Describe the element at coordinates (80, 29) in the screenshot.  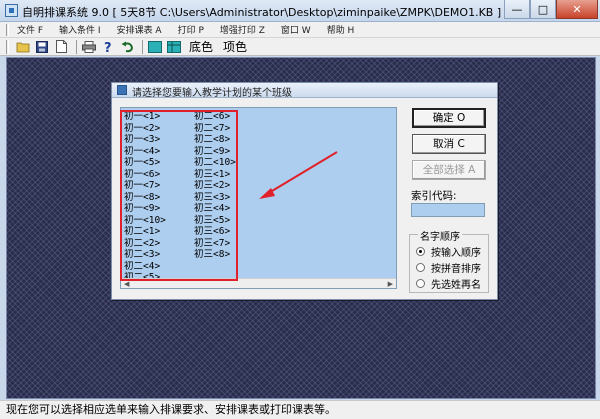
I see `menu-input-conditions: 输入条件 I` at that location.